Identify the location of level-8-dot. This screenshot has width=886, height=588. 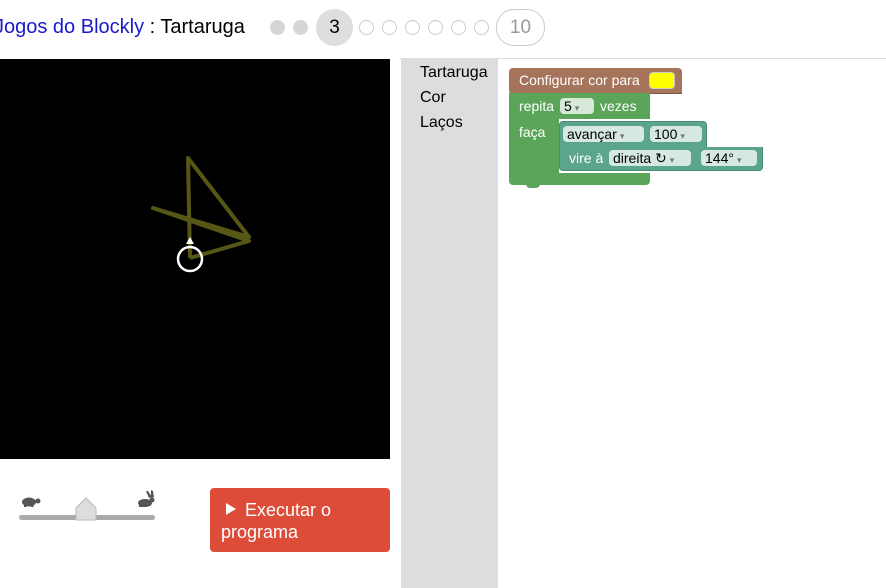
(458, 27).